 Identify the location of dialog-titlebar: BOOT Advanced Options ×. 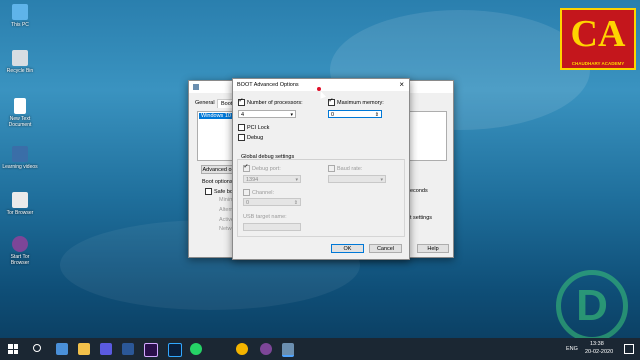
(321, 85).